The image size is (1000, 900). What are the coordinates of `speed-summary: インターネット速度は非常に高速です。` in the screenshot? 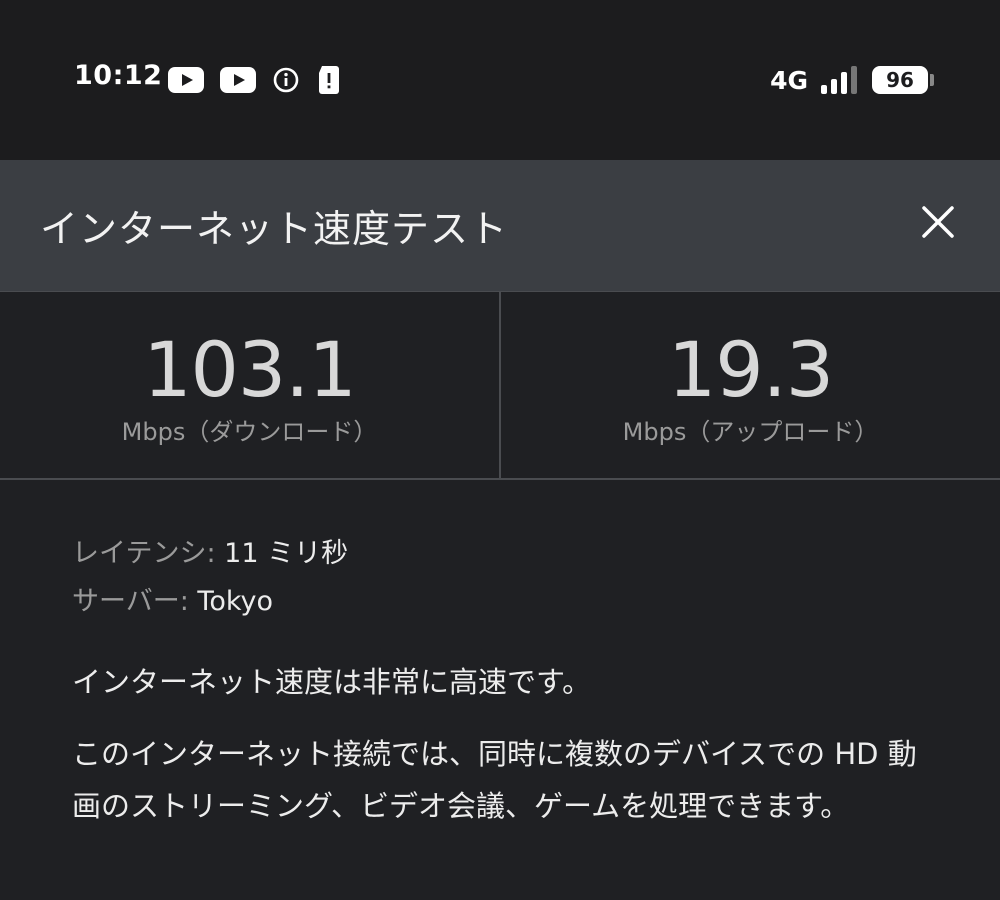 It's located at (332, 682).